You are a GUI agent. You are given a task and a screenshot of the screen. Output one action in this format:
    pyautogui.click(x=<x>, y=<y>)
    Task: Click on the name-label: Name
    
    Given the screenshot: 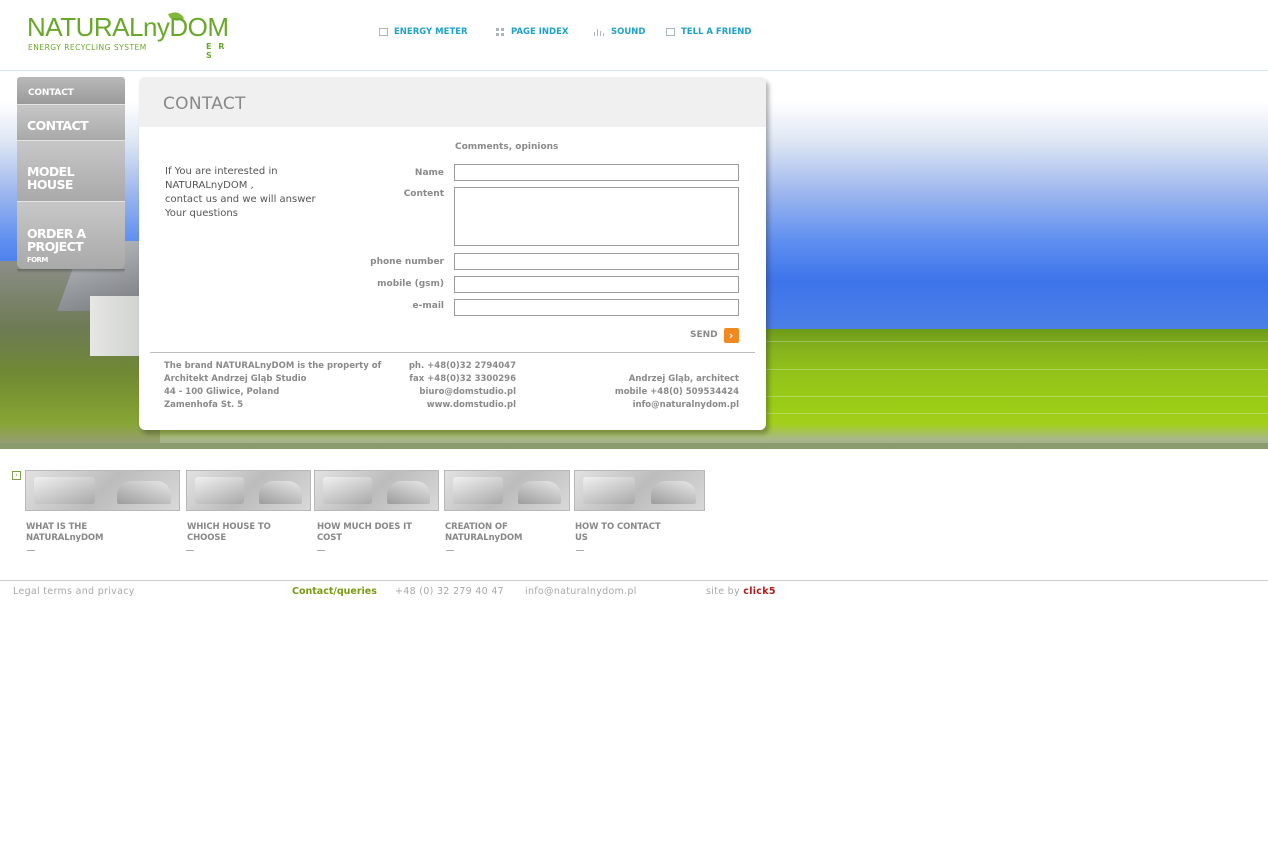 What is the action you would take?
    pyautogui.click(x=429, y=173)
    